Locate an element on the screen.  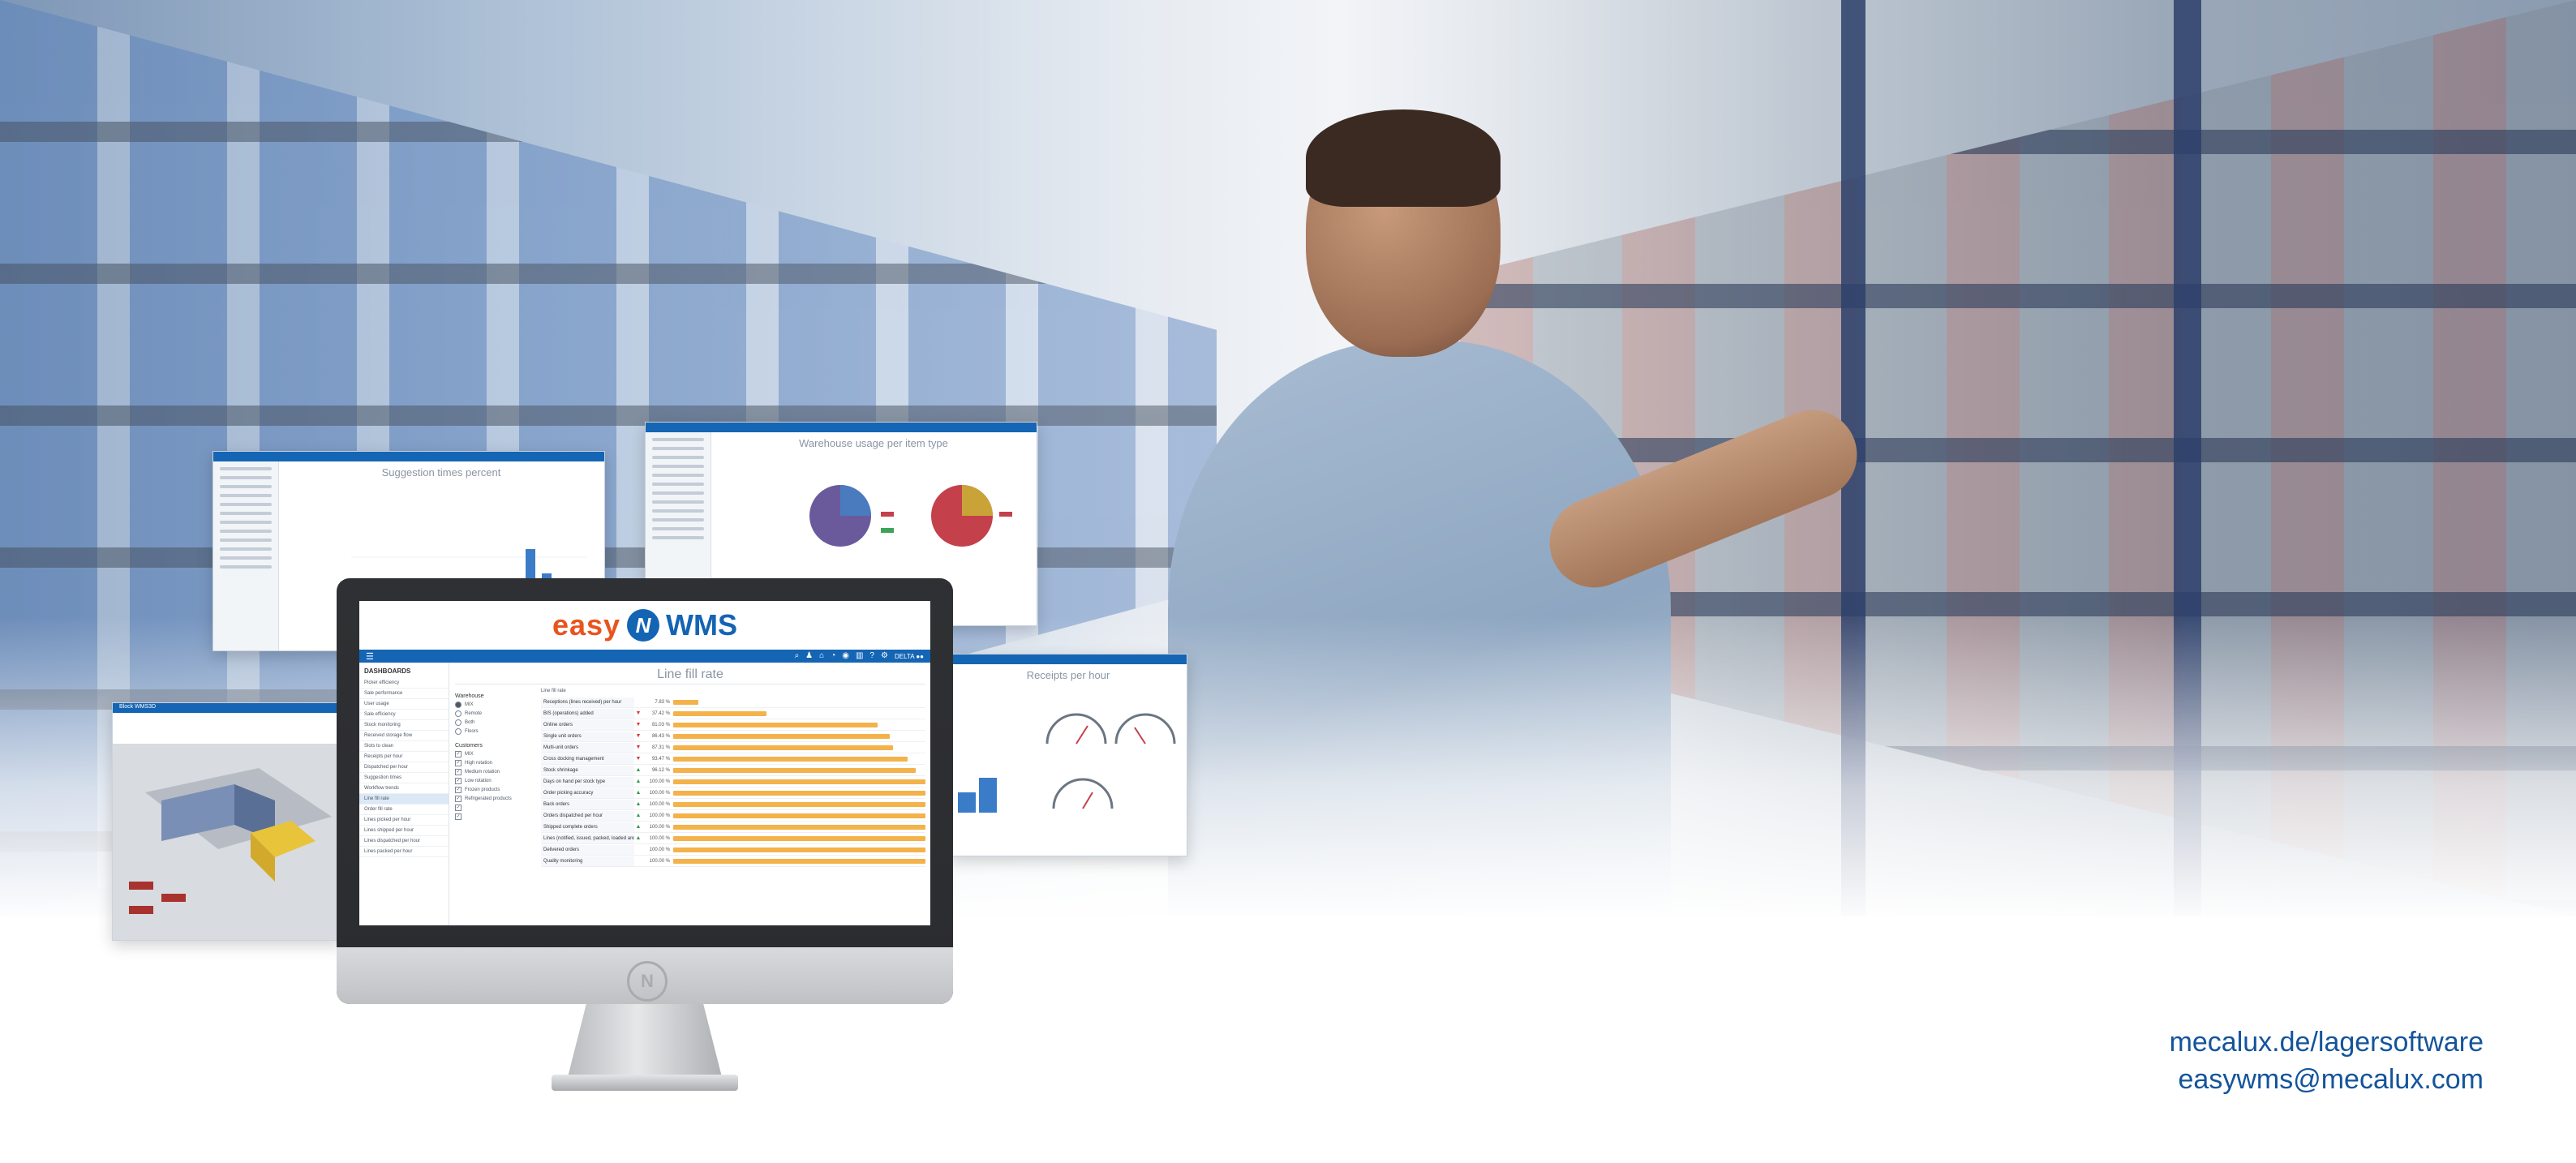
sidebar-item: Order fill rate is located at coordinates (404, 810).